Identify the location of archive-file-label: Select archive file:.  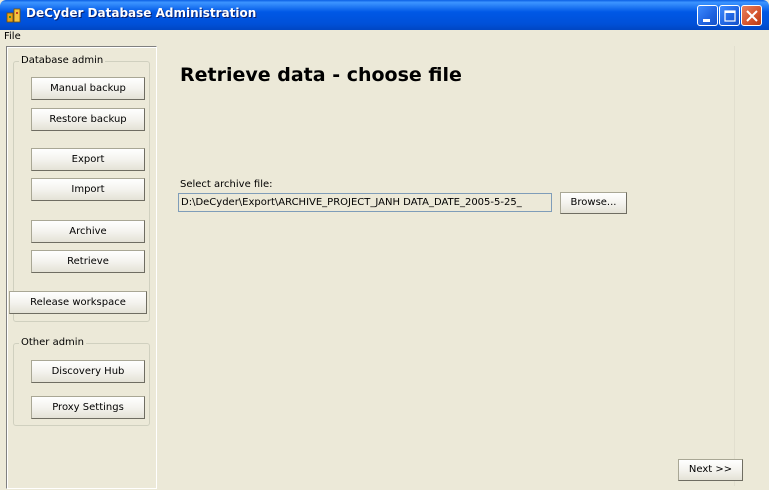
(226, 184).